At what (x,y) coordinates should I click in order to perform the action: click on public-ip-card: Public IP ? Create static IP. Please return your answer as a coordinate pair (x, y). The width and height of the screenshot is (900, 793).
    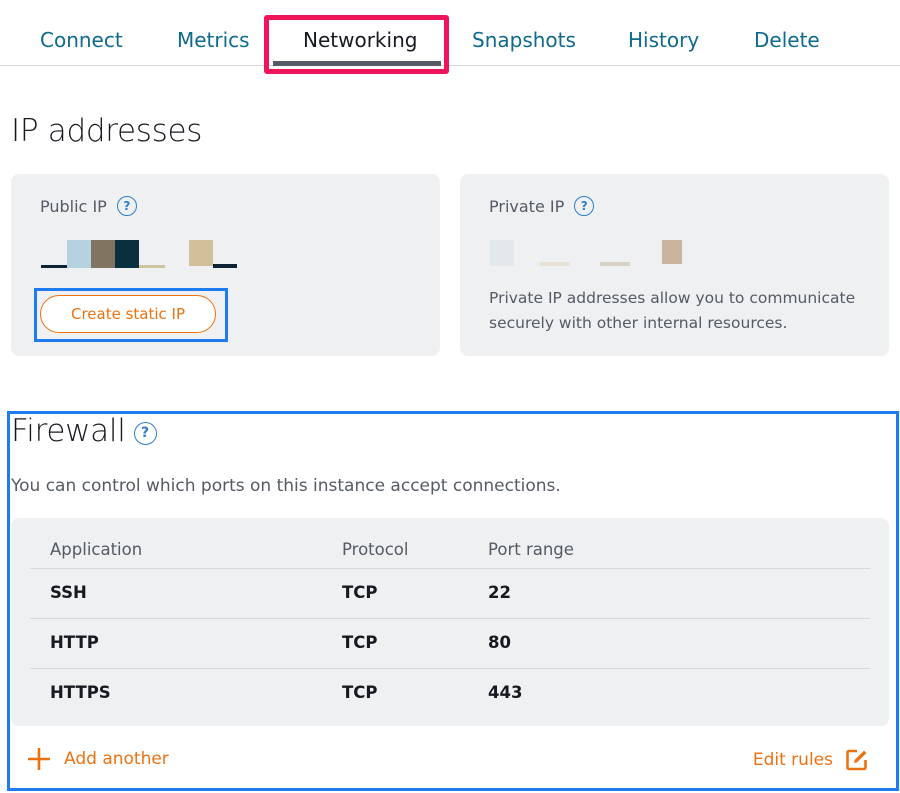
    Looking at the image, I should click on (225, 265).